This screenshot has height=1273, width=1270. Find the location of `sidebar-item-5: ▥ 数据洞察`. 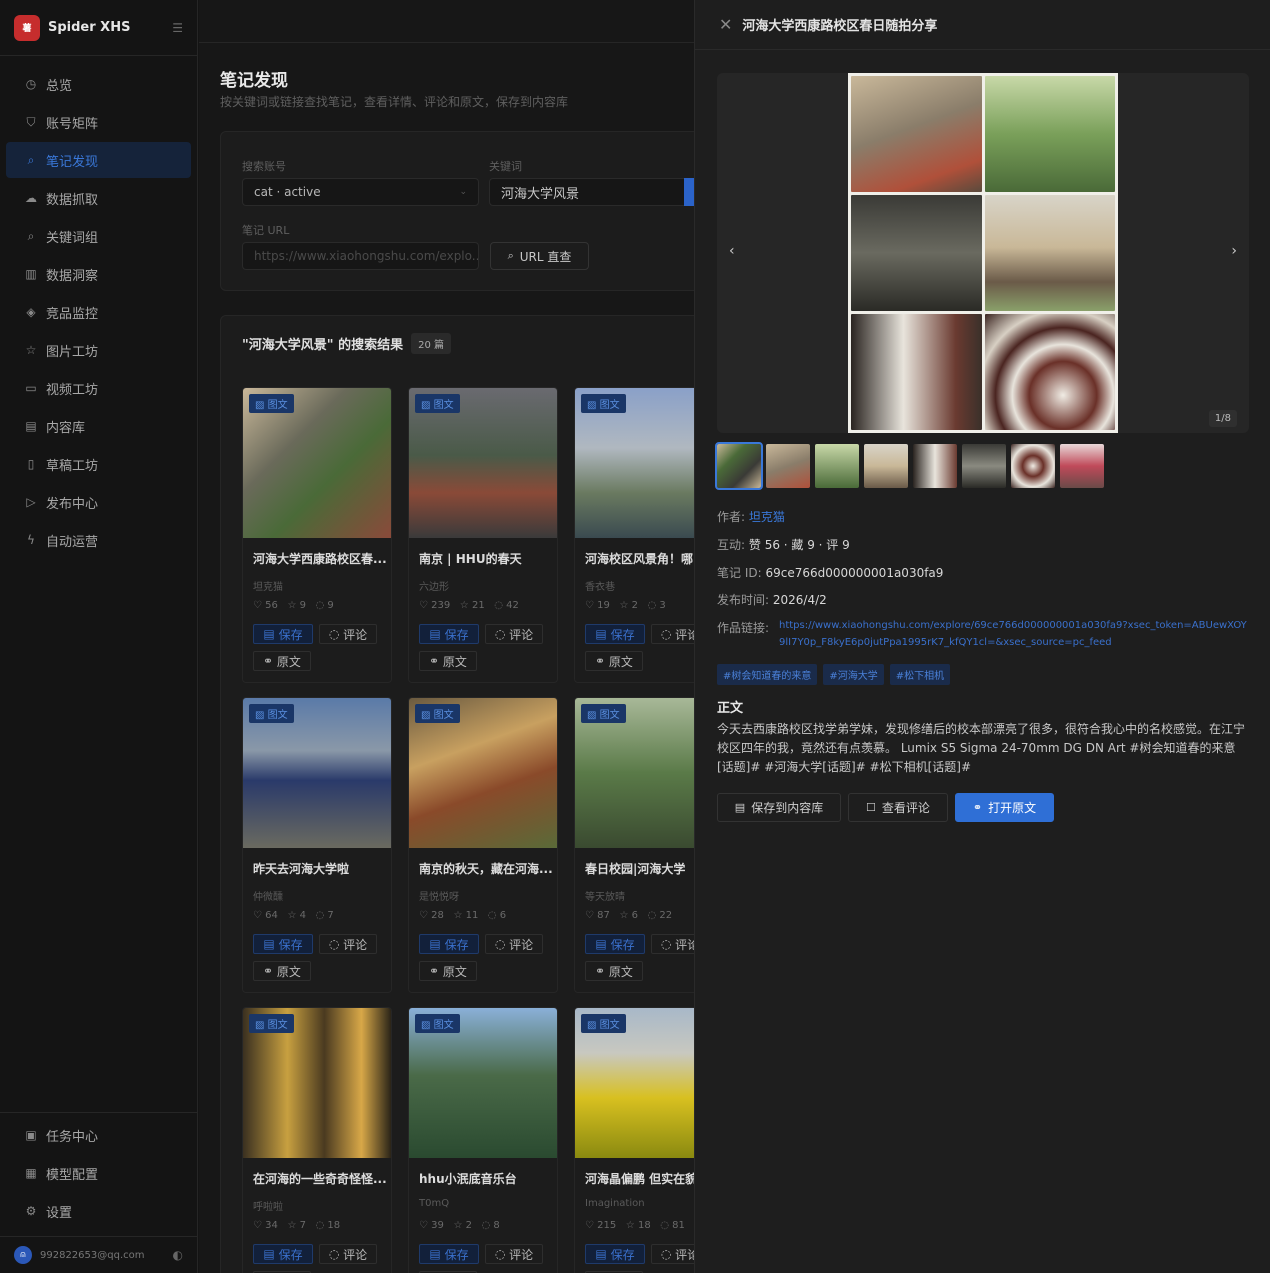

sidebar-item-5: ▥ 数据洞察 is located at coordinates (98, 274).